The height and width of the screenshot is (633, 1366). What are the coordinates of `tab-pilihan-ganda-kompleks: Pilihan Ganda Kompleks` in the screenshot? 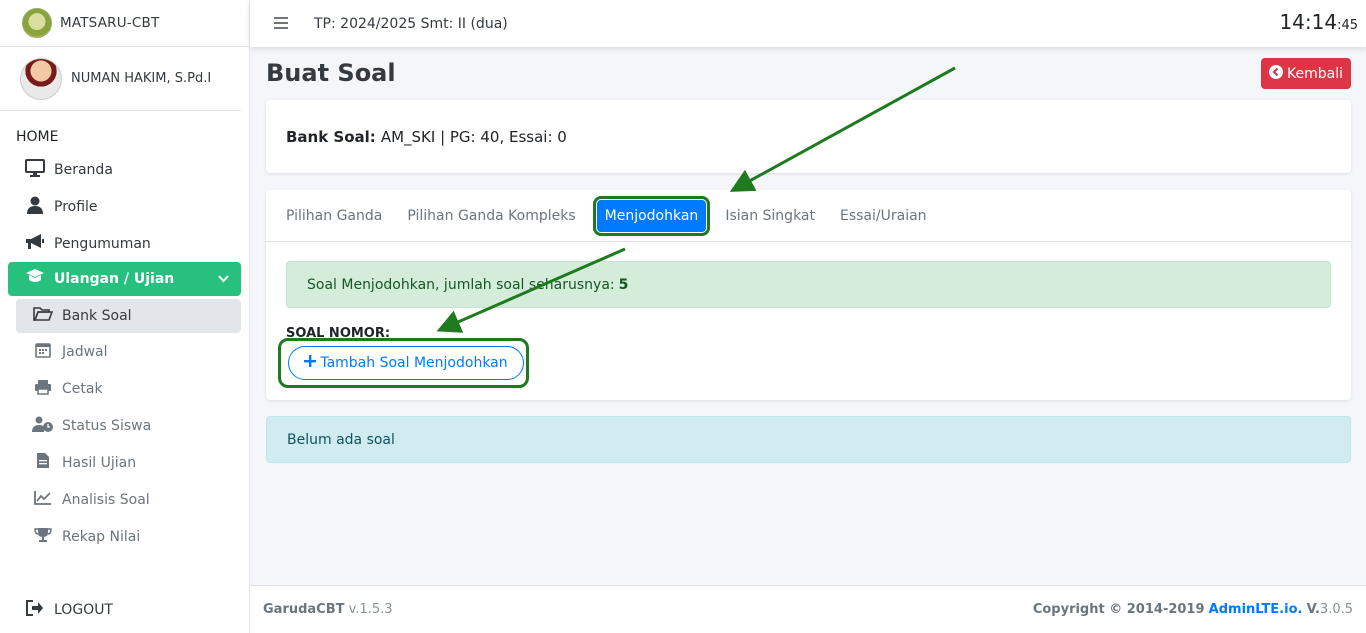 It's located at (491, 216).